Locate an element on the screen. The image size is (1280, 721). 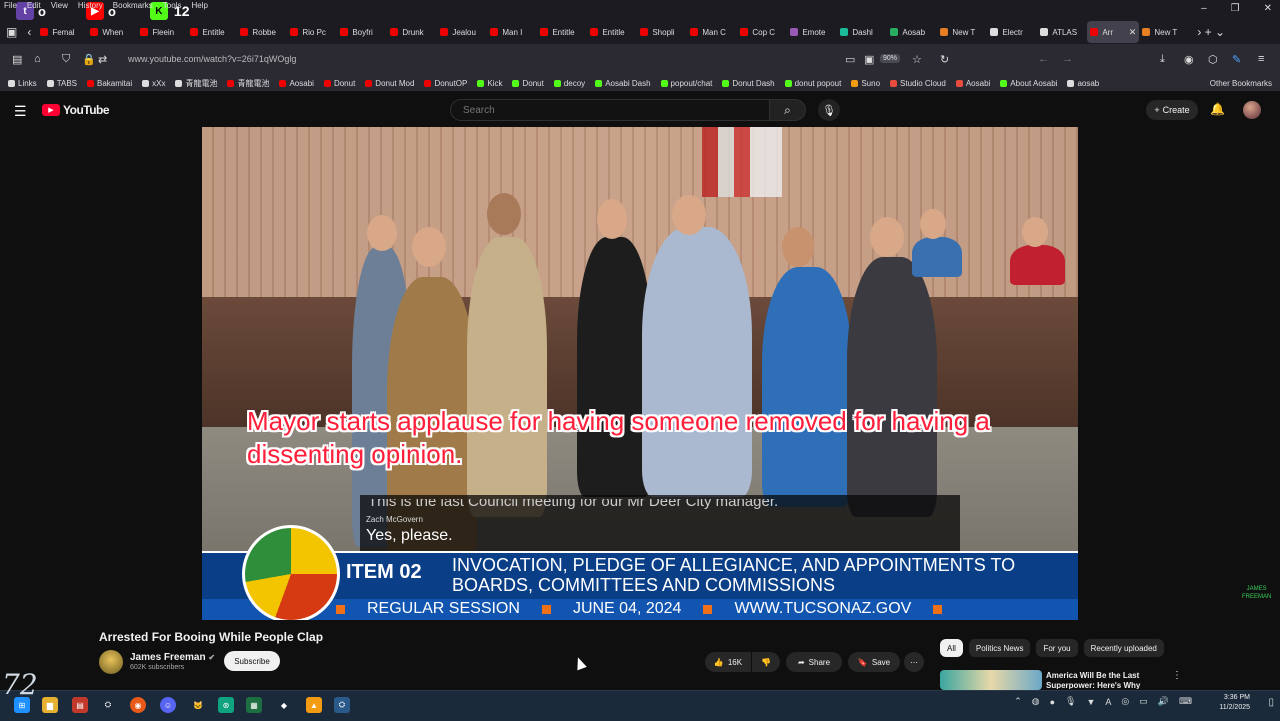
bookmark-item: Aosabi Dash is located at coordinates (623, 83).